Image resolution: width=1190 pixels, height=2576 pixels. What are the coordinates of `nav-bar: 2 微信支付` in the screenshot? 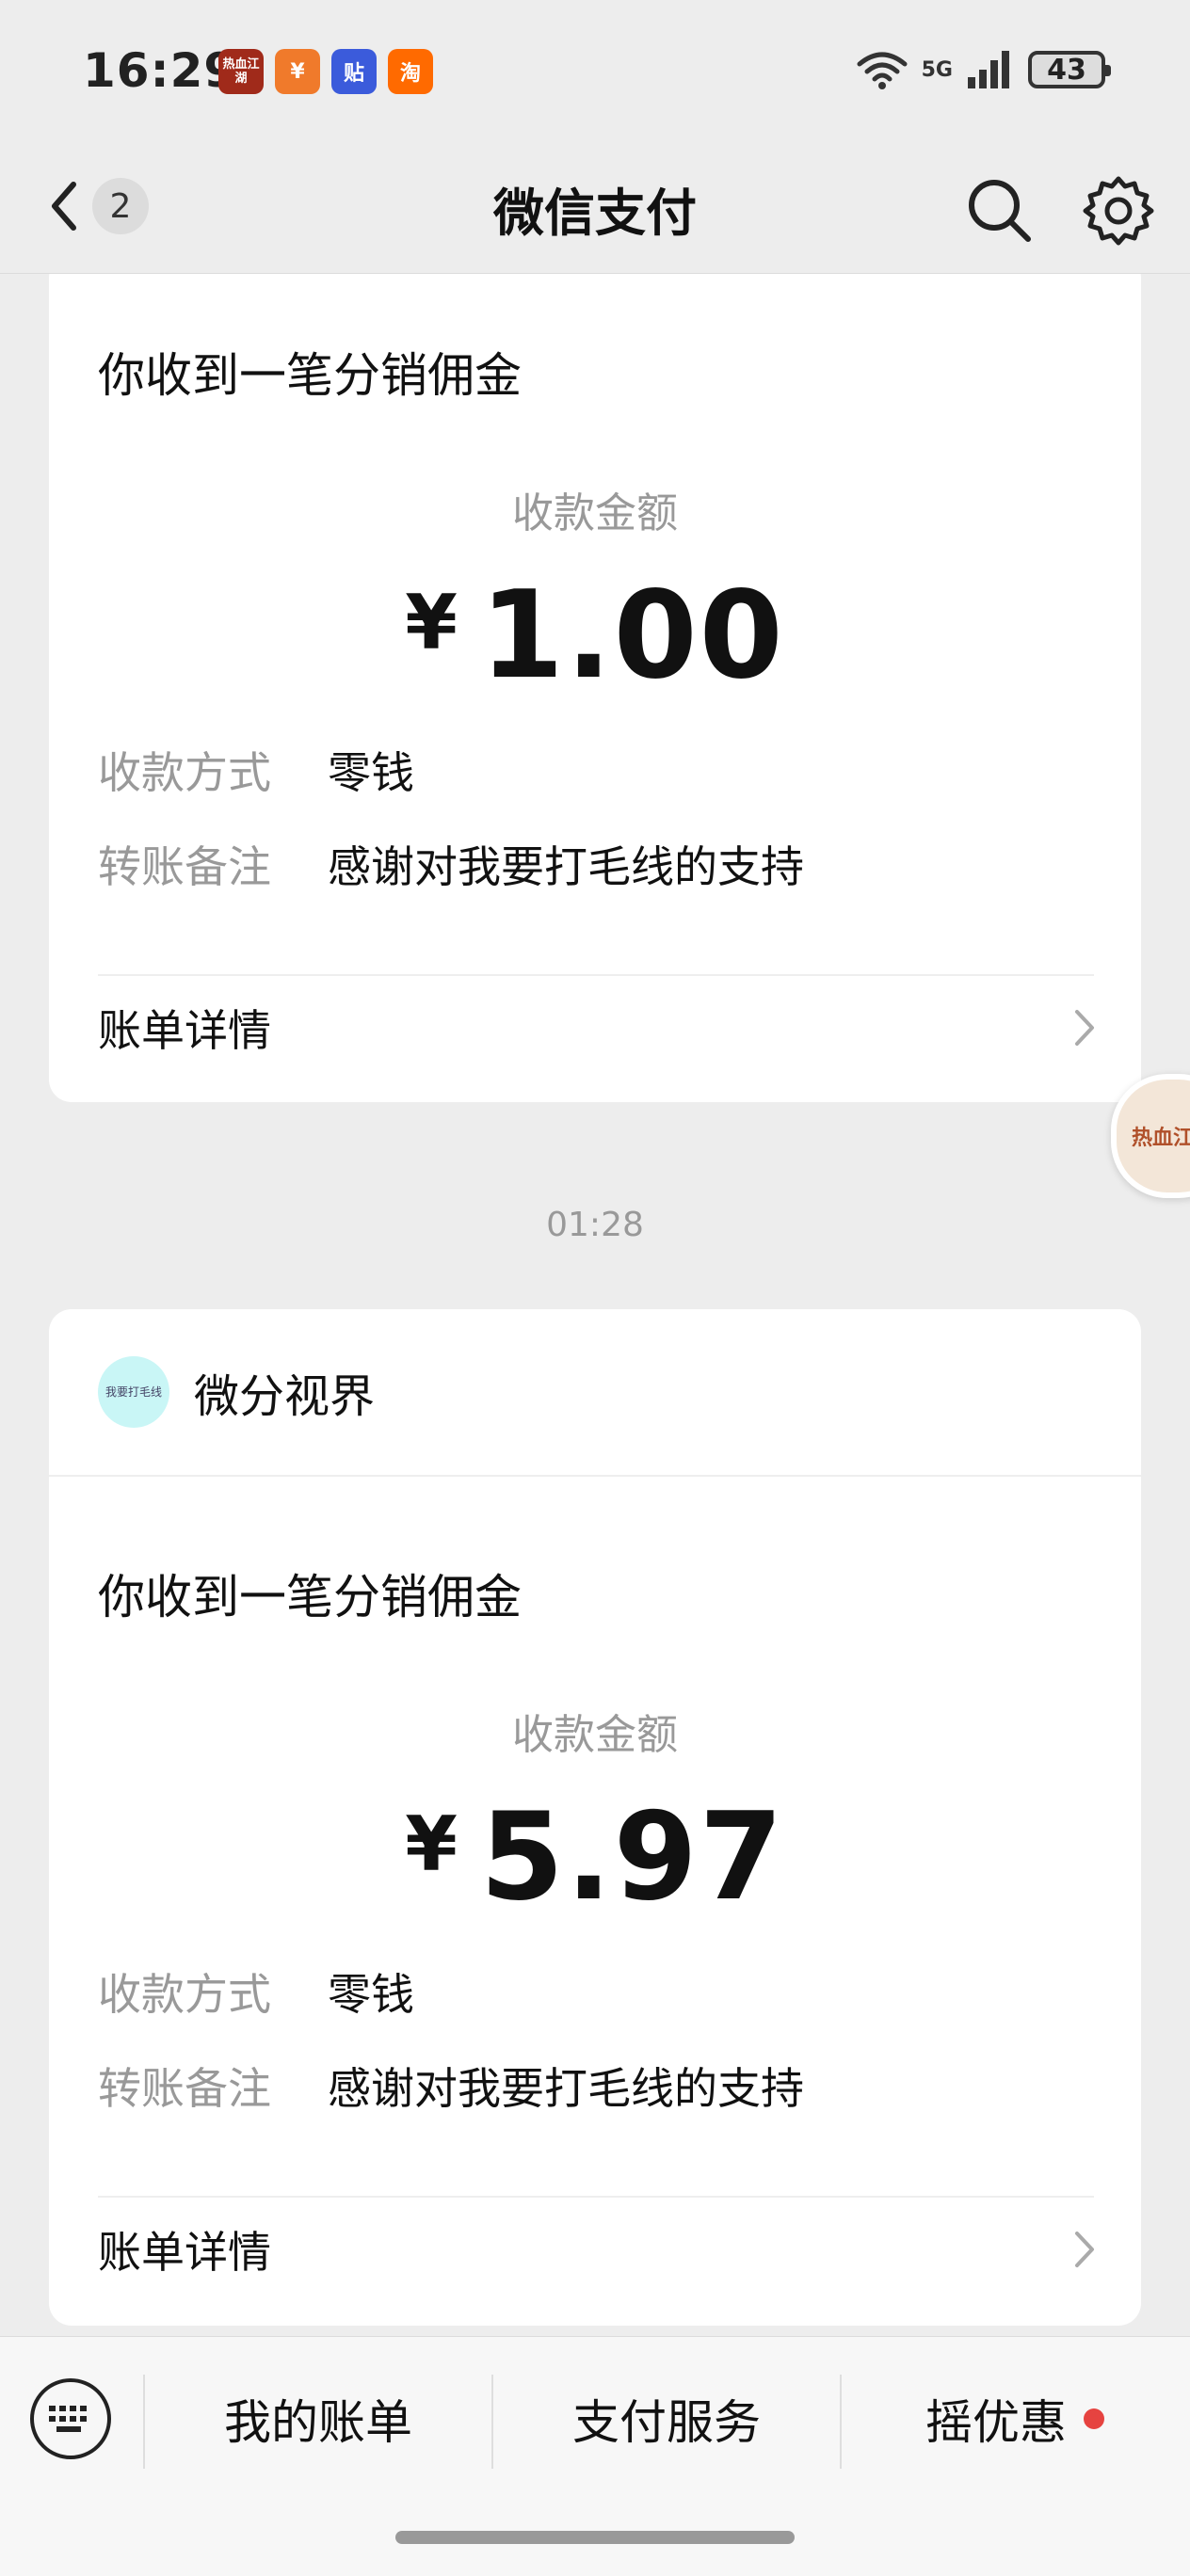 It's located at (595, 212).